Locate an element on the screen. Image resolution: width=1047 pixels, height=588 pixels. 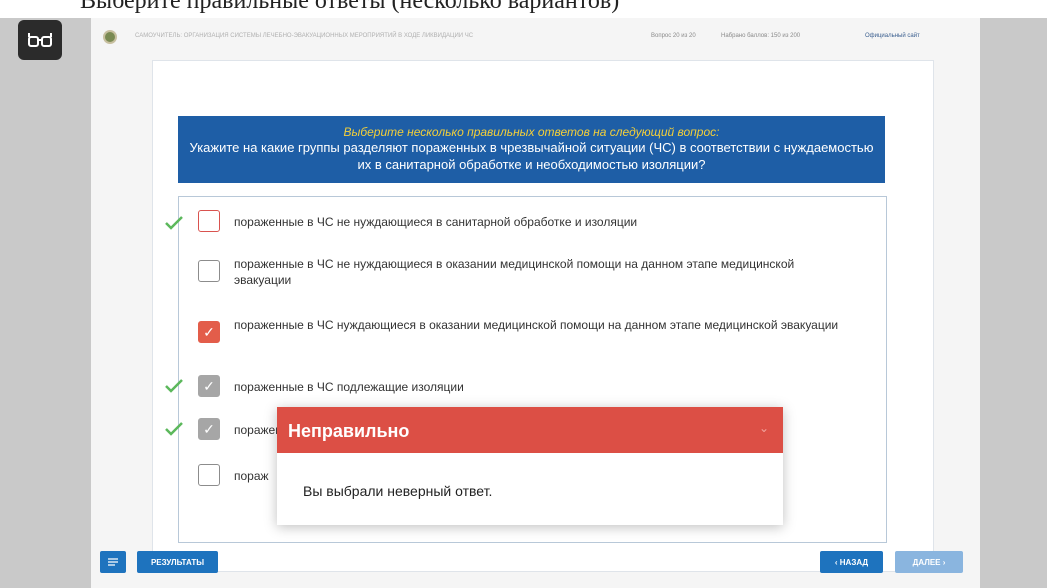
modal-header: Неправильно ⌄ is located at coordinates (530, 430).